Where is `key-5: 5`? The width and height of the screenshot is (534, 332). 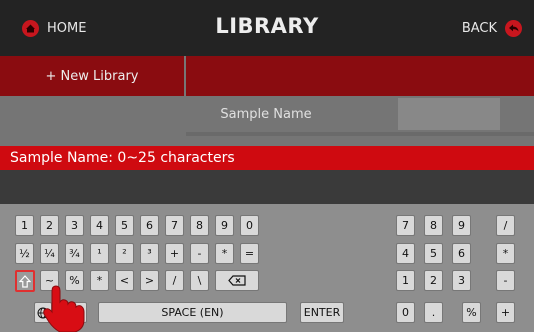 key-5: 5 is located at coordinates (124, 225).